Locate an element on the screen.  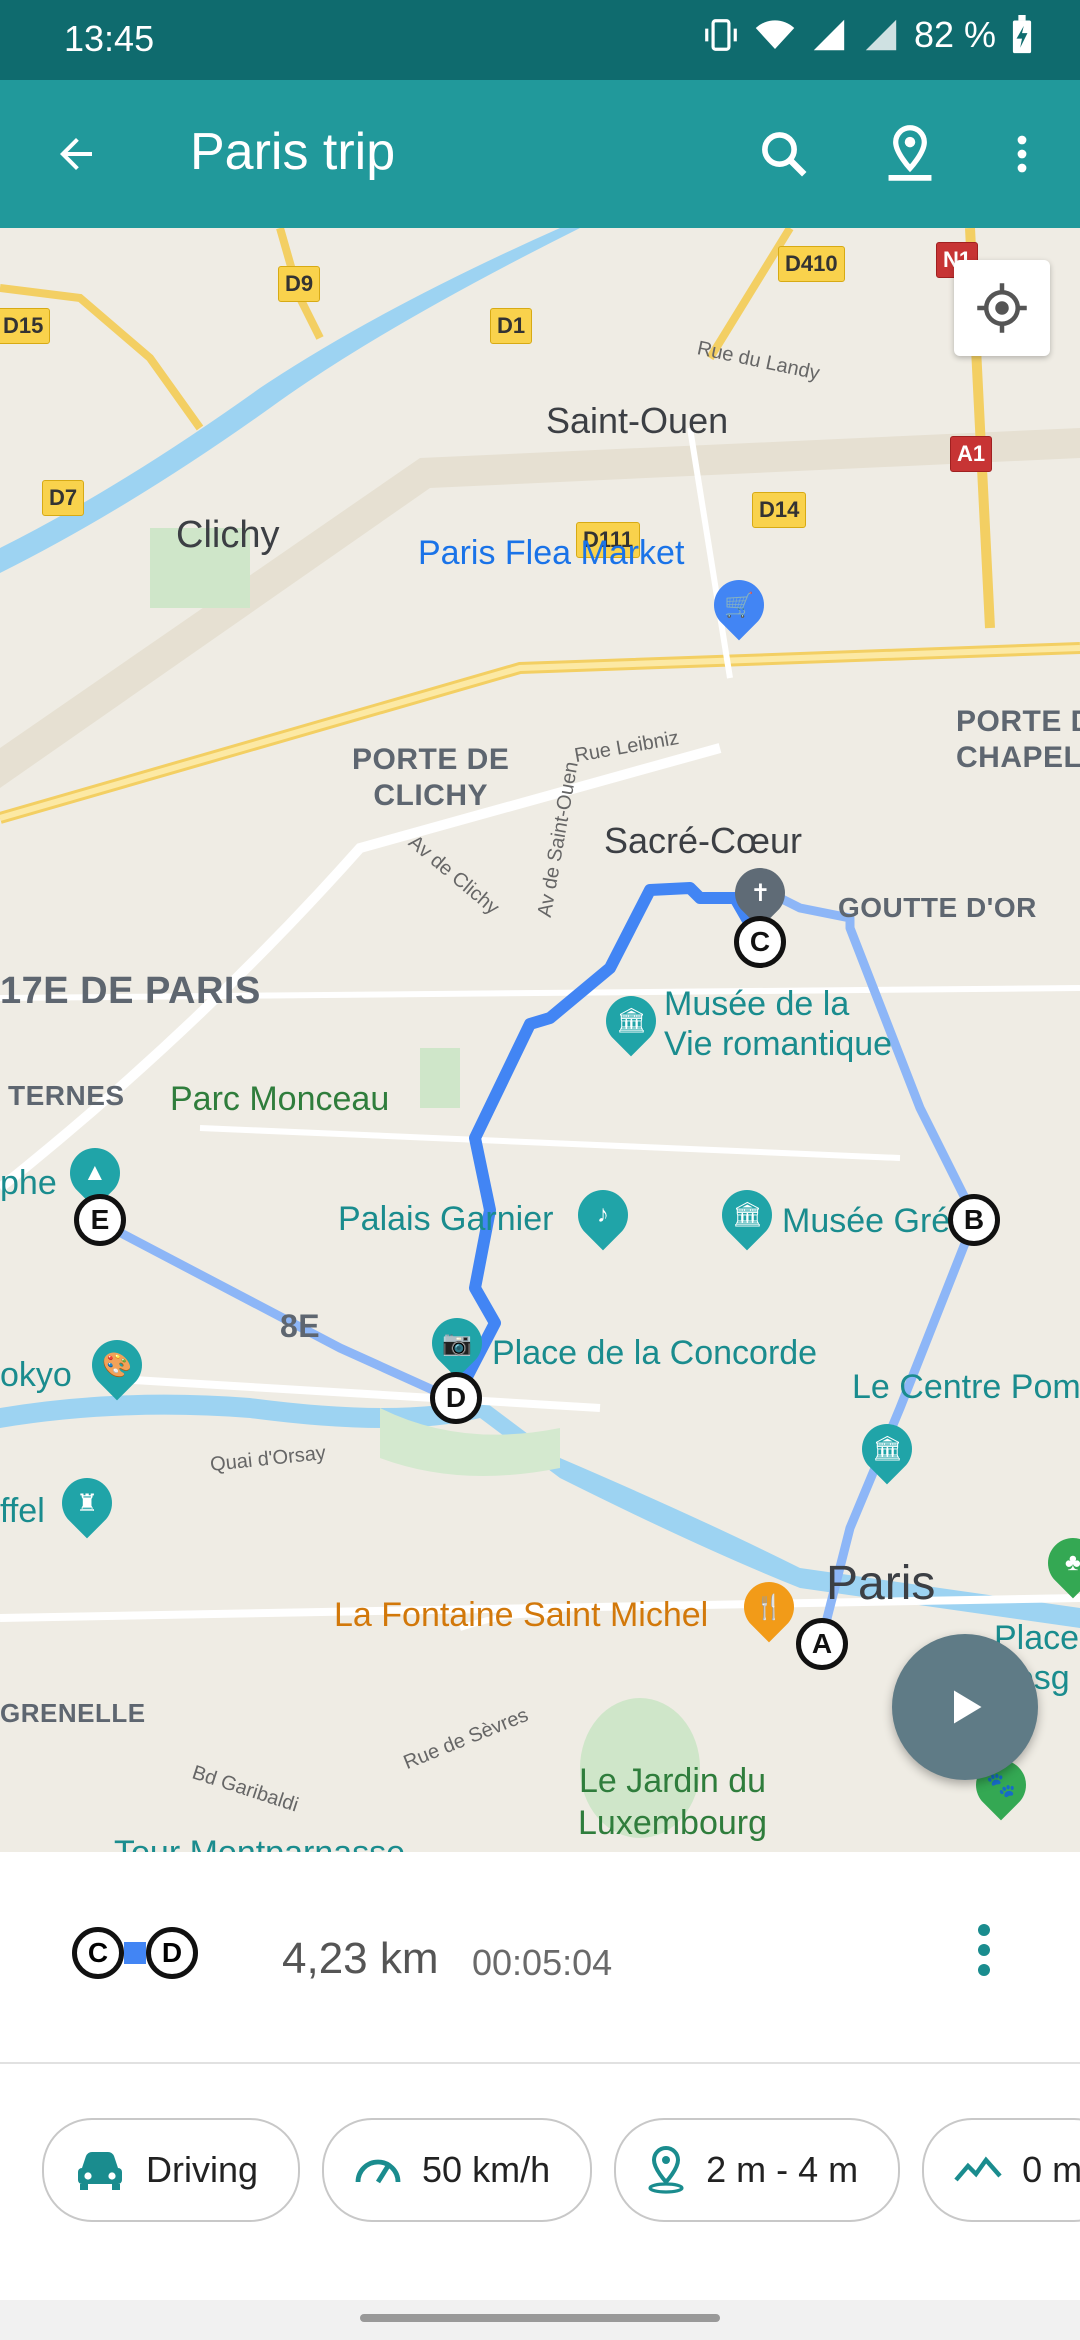
place-label-grenelle: GRENELLE is located at coordinates (73, 1713).